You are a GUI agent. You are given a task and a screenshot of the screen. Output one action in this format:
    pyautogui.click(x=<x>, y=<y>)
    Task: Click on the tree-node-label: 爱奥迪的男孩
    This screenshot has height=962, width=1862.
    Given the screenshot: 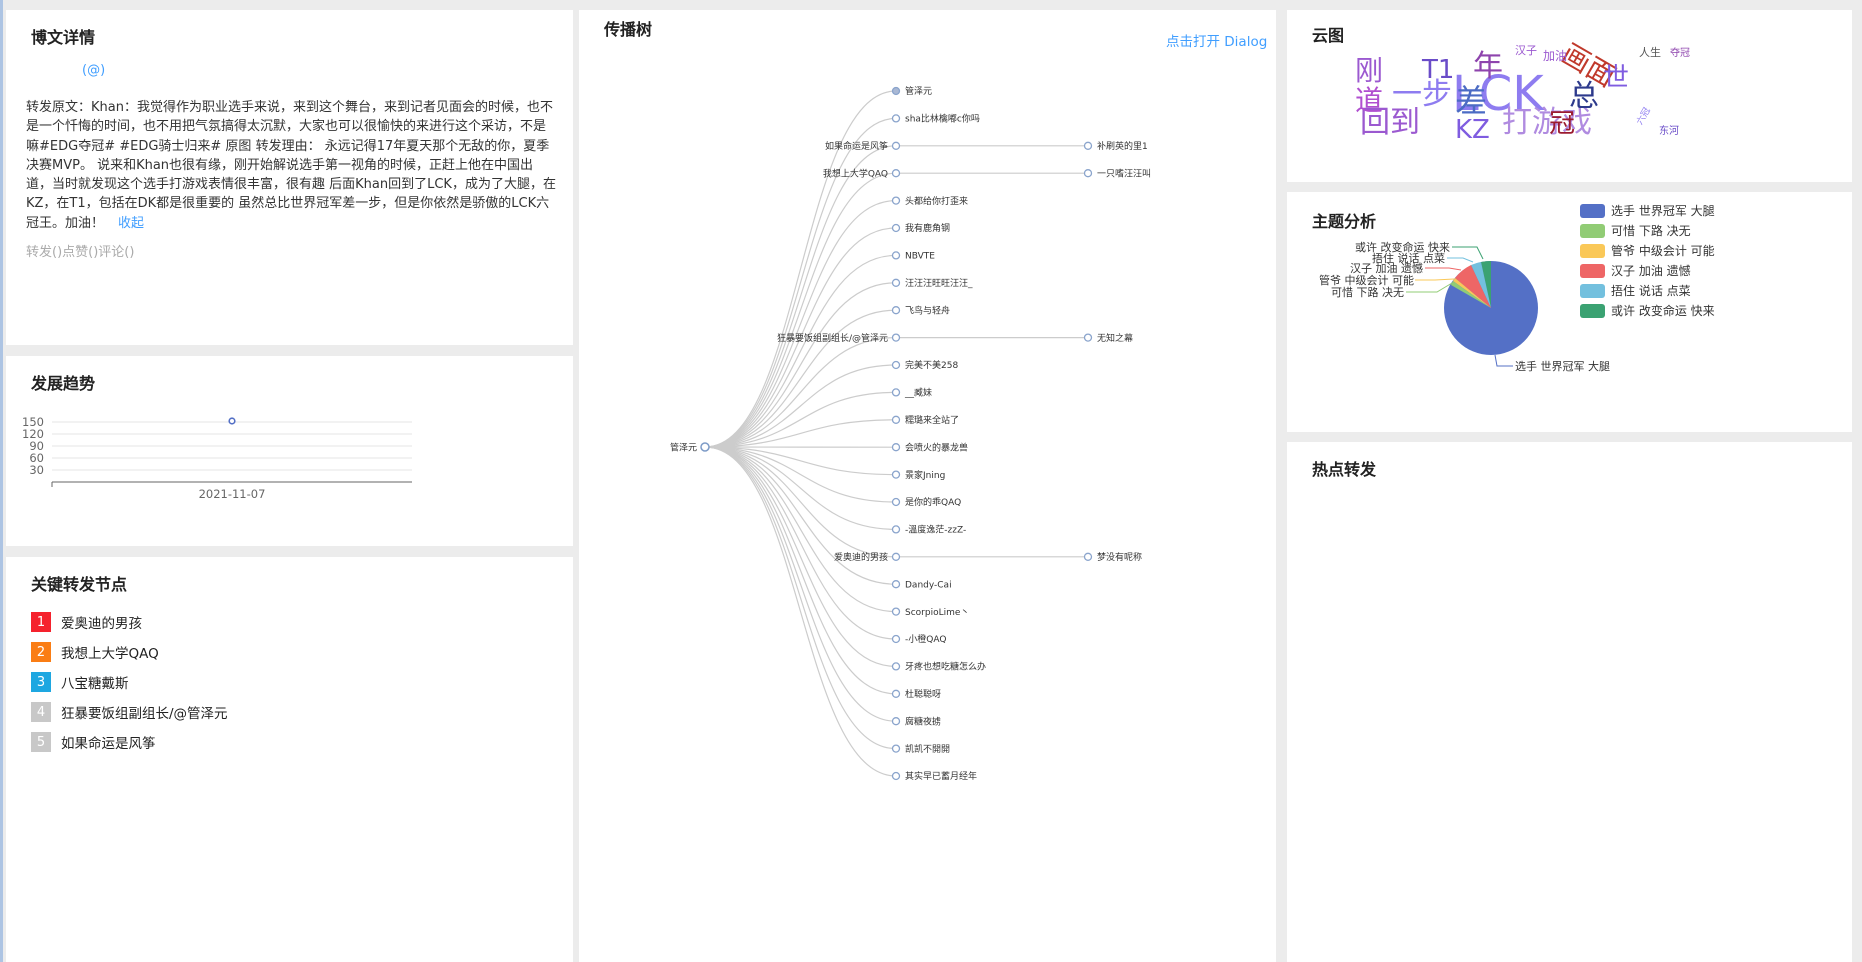 What is the action you would take?
    pyautogui.click(x=861, y=557)
    